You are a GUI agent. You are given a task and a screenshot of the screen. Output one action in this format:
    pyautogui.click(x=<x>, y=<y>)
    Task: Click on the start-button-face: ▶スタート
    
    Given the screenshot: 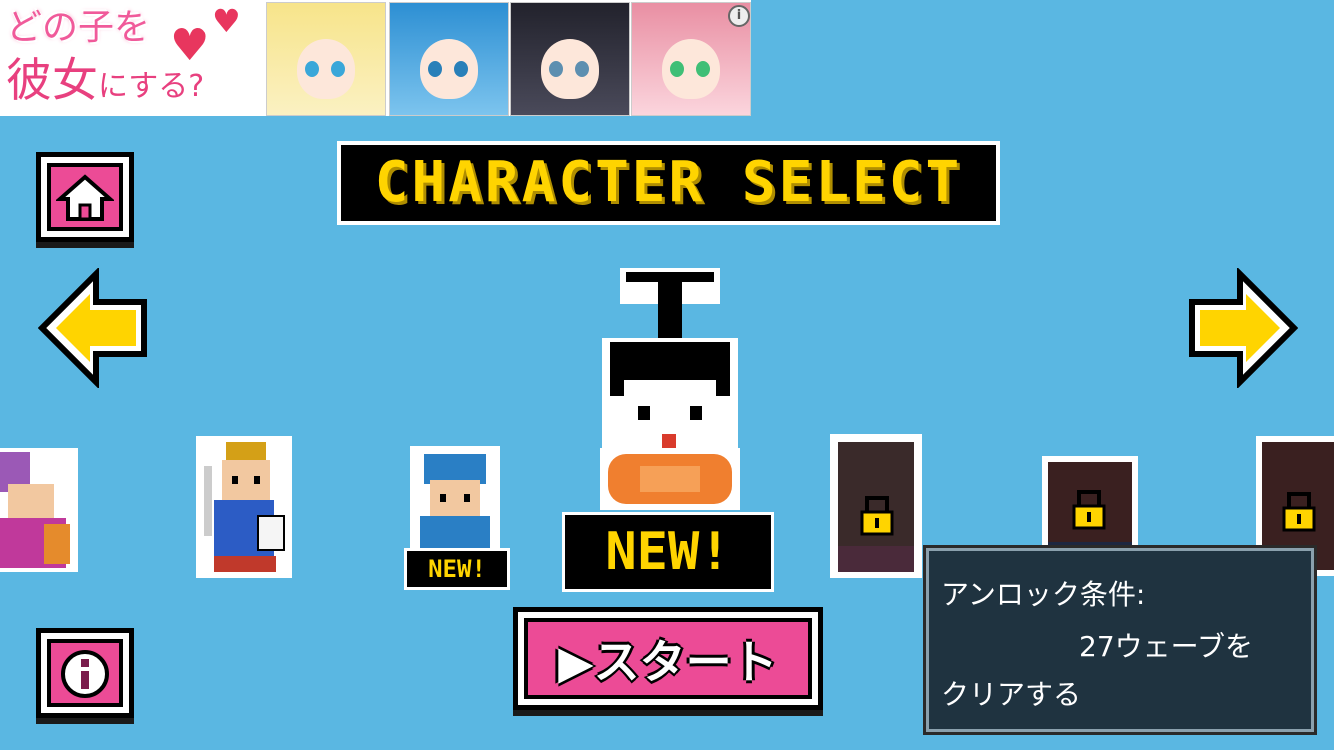 What is the action you would take?
    pyautogui.click(x=668, y=658)
    